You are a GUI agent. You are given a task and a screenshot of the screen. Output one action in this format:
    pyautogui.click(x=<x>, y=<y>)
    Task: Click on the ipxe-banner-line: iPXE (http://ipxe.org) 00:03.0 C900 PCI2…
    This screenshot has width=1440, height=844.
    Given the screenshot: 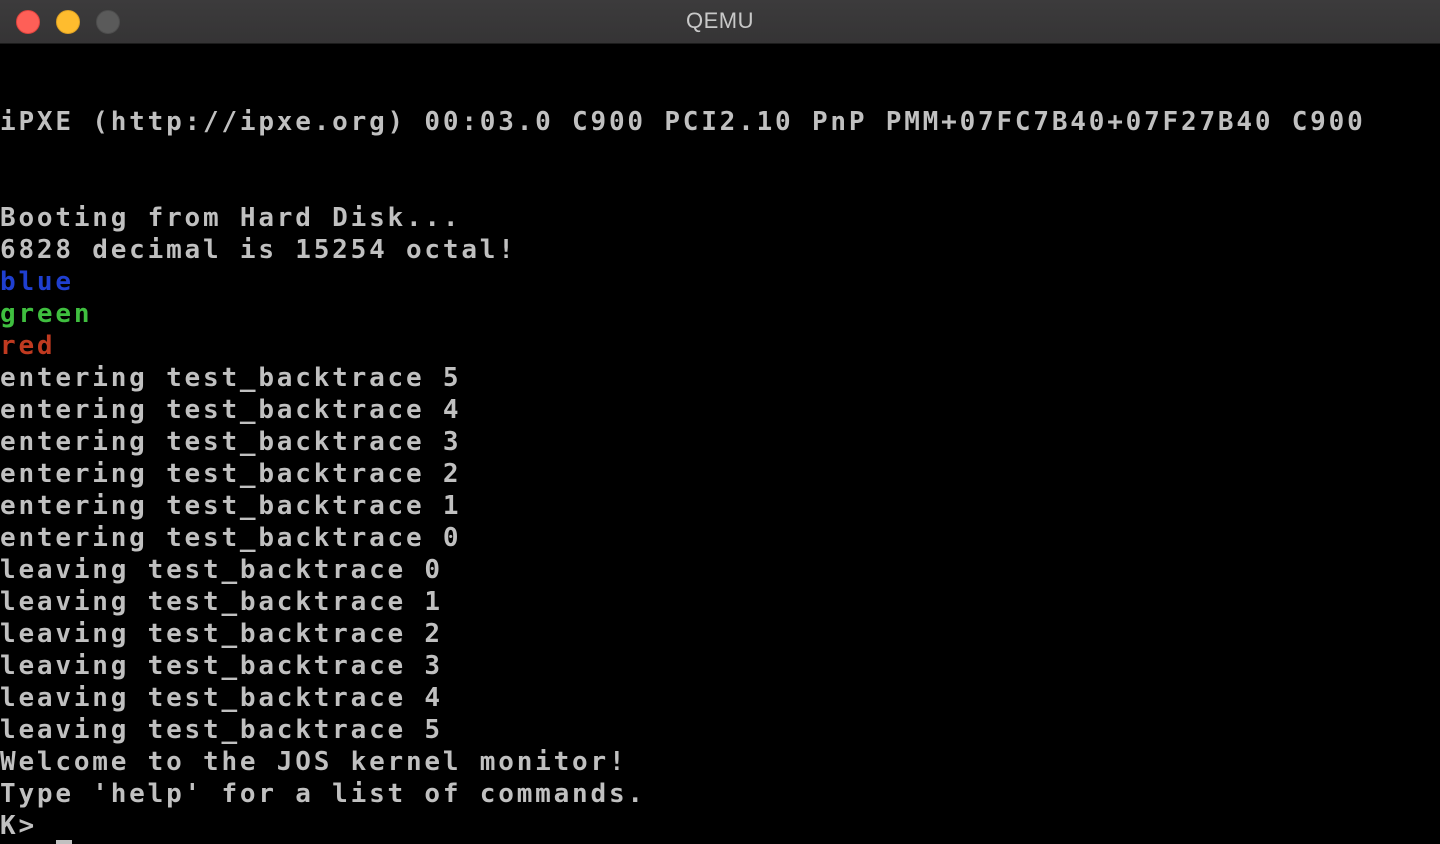 What is the action you would take?
    pyautogui.click(x=683, y=122)
    